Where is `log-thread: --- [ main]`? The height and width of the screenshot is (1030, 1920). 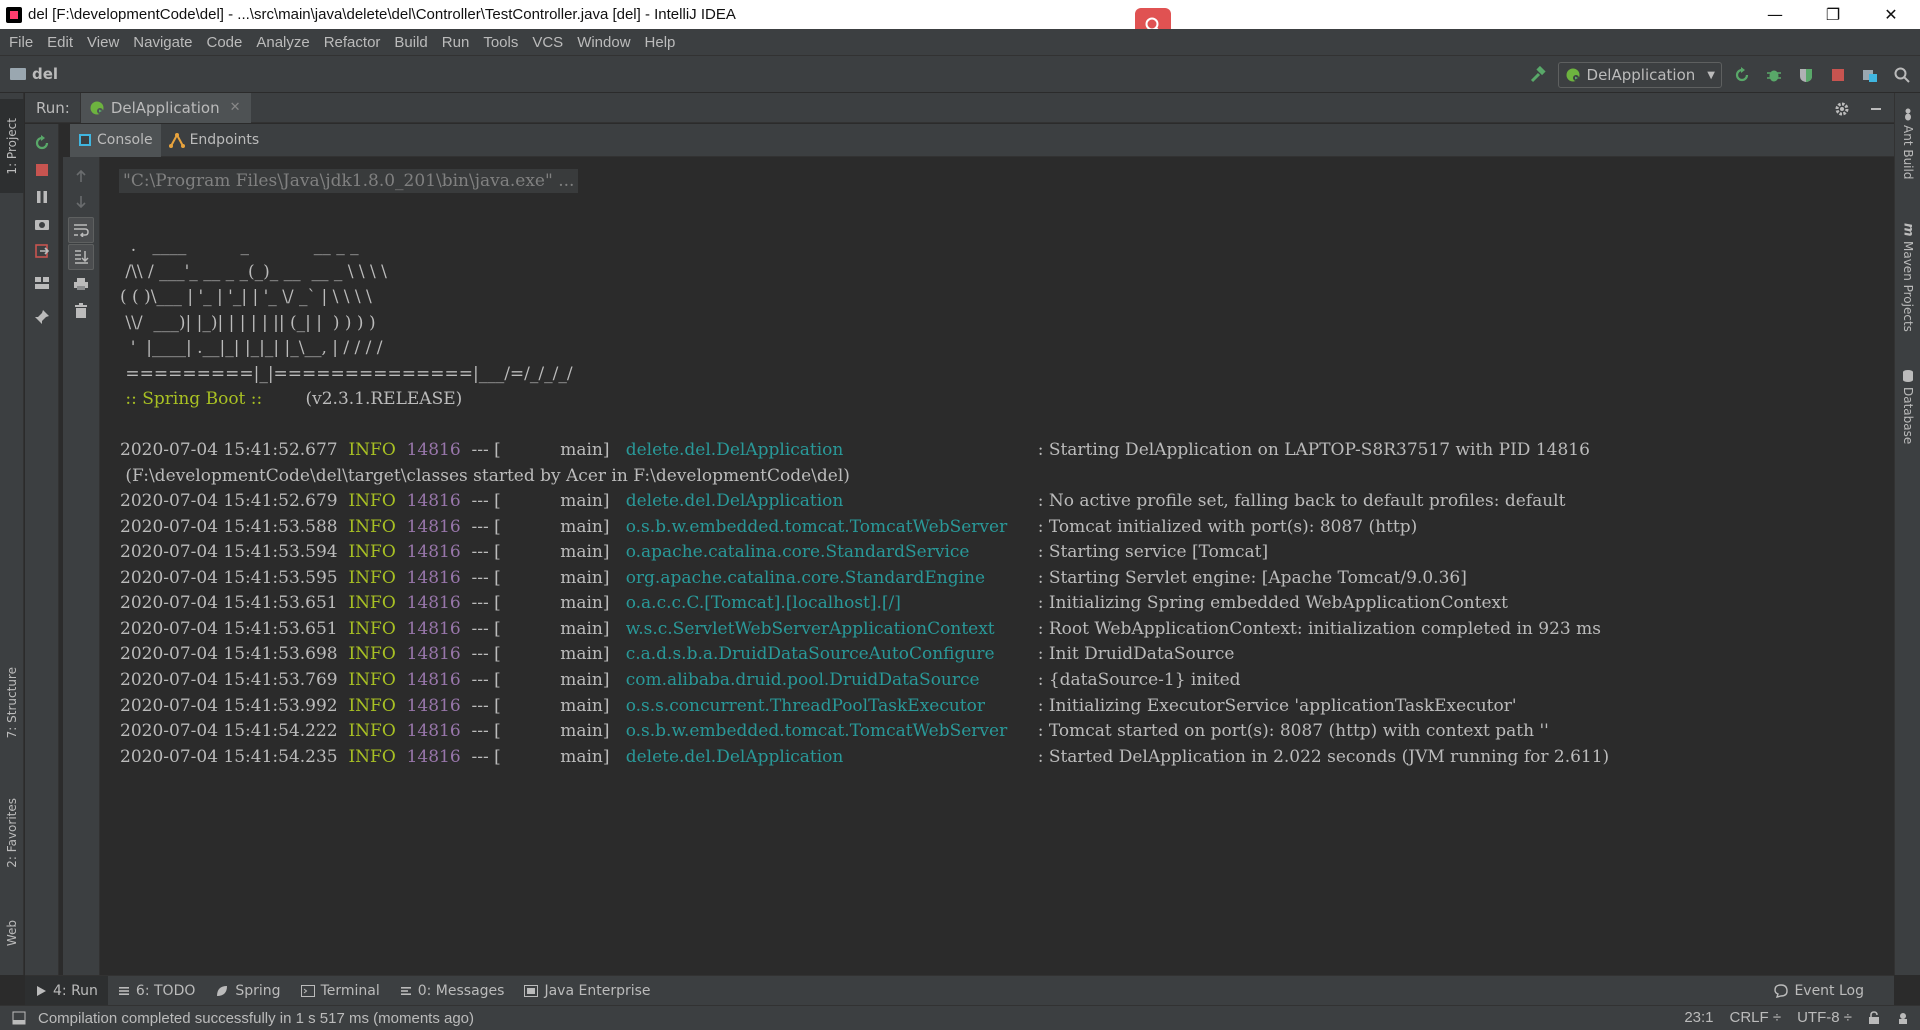
log-thread: --- [ main] is located at coordinates (543, 578).